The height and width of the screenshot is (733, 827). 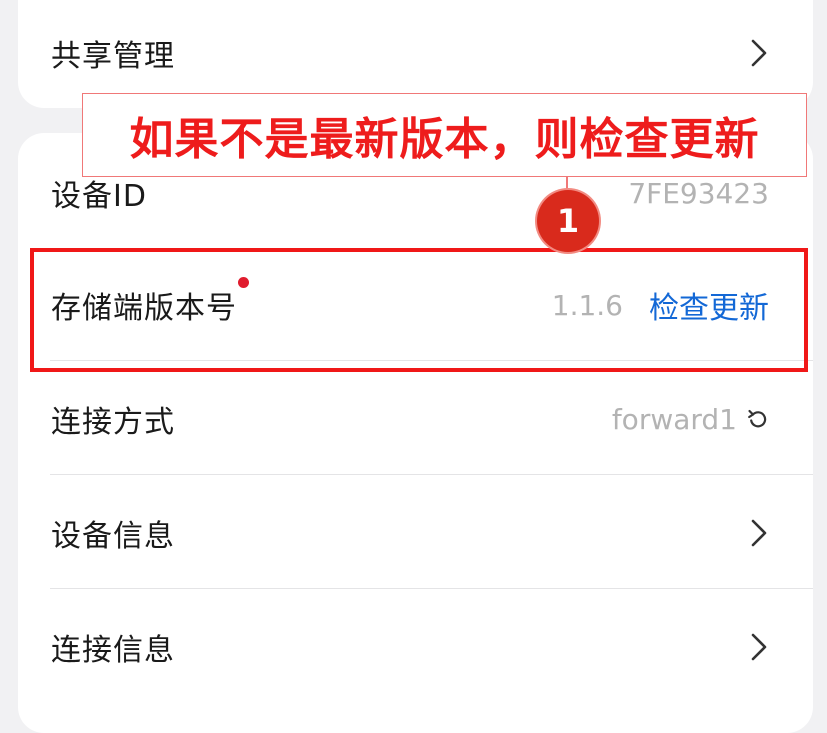 I want to click on connection-mode-value: forward1, so click(x=674, y=419).